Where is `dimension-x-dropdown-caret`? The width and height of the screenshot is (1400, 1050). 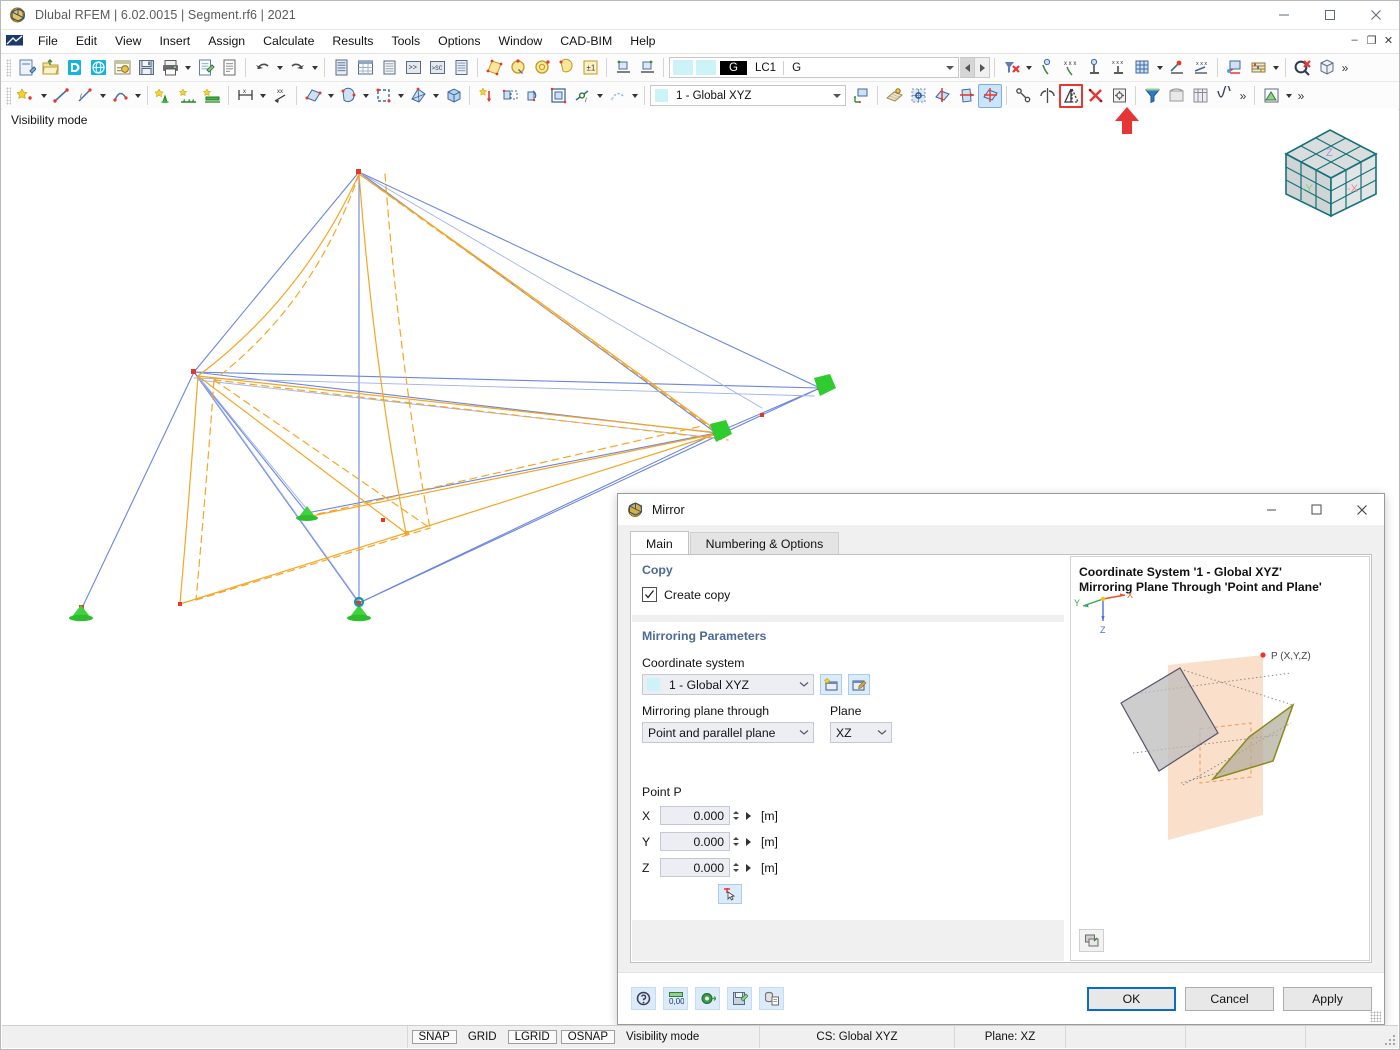 dimension-x-dropdown-caret is located at coordinates (262, 96).